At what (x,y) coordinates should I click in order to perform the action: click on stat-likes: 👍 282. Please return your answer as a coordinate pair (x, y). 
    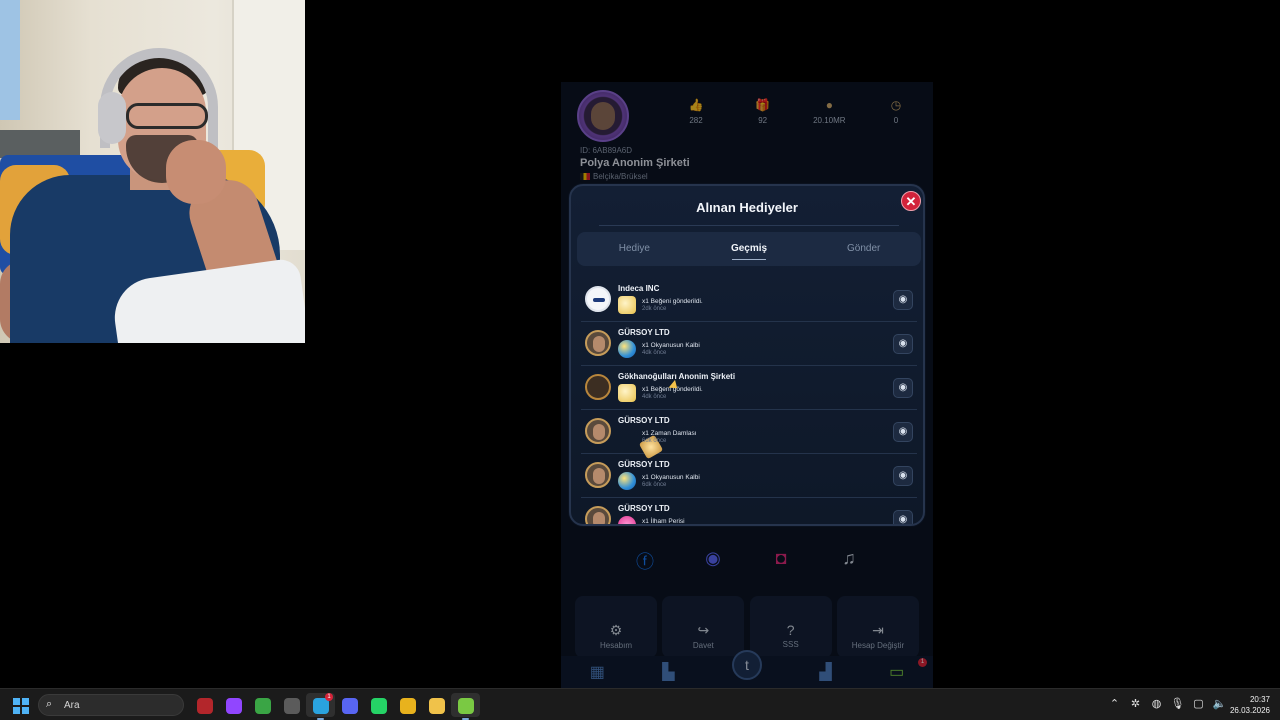
    Looking at the image, I should click on (696, 111).